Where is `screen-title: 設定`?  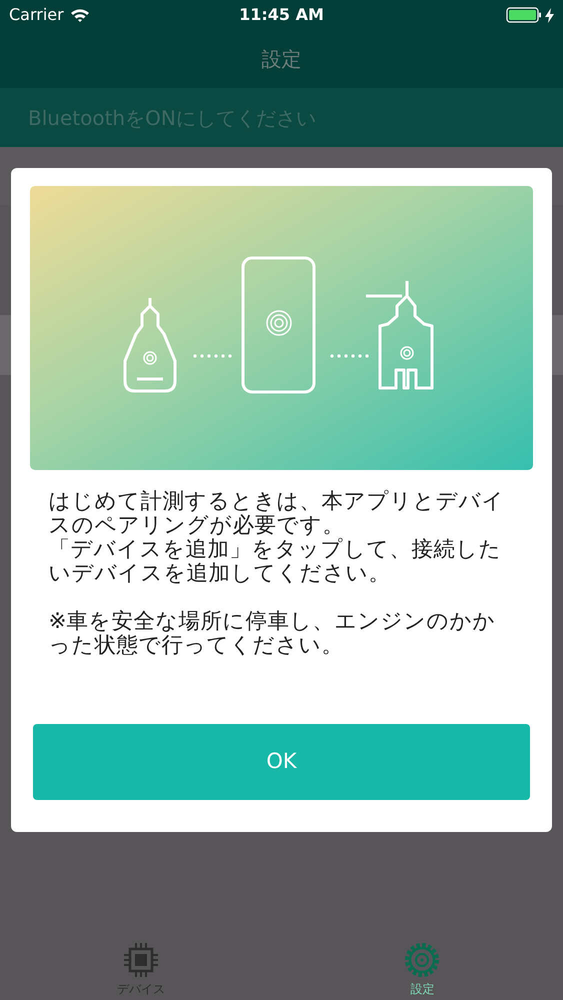 screen-title: 設定 is located at coordinates (282, 59).